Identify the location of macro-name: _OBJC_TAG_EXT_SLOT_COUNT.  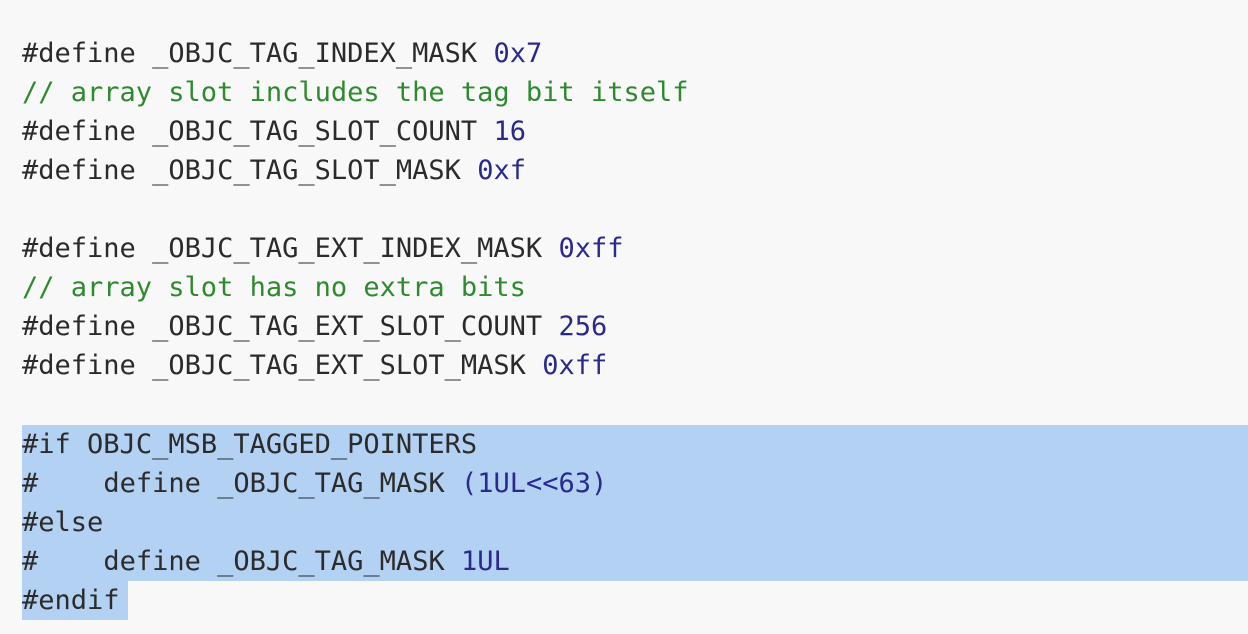
(347, 326).